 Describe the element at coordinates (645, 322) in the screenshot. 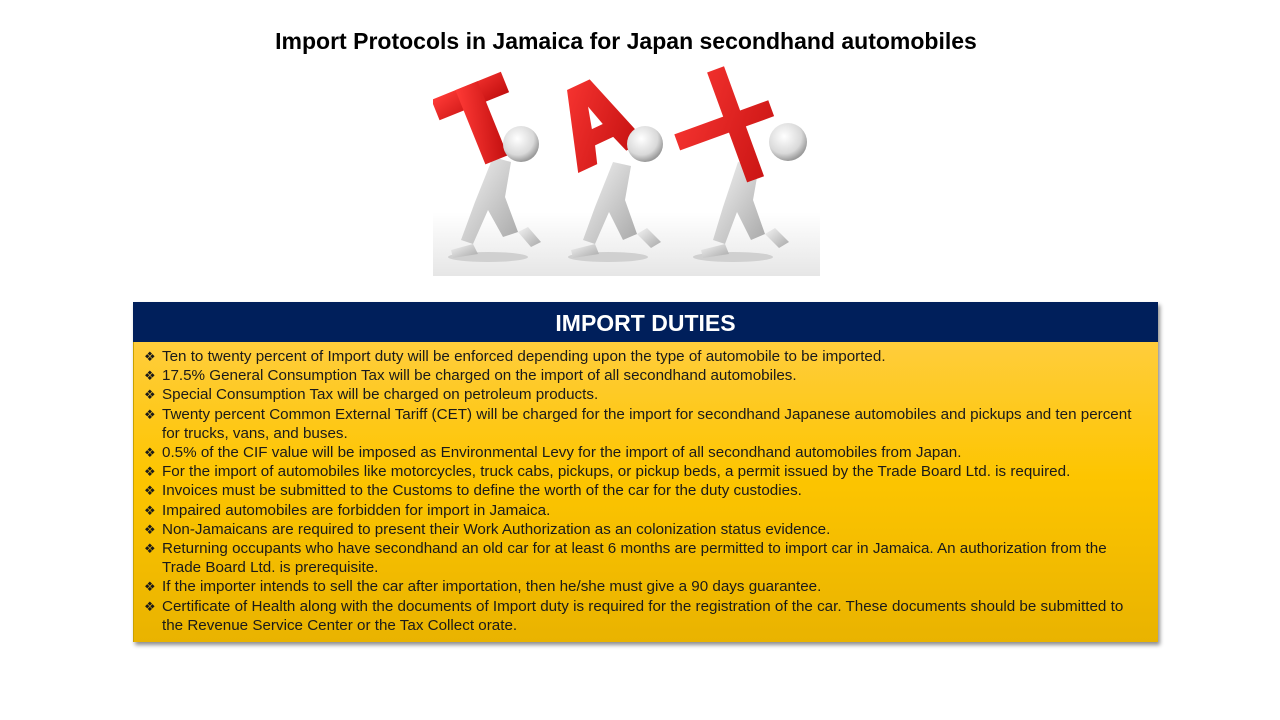

I see `panel-heading: IMPORT DUTIES` at that location.